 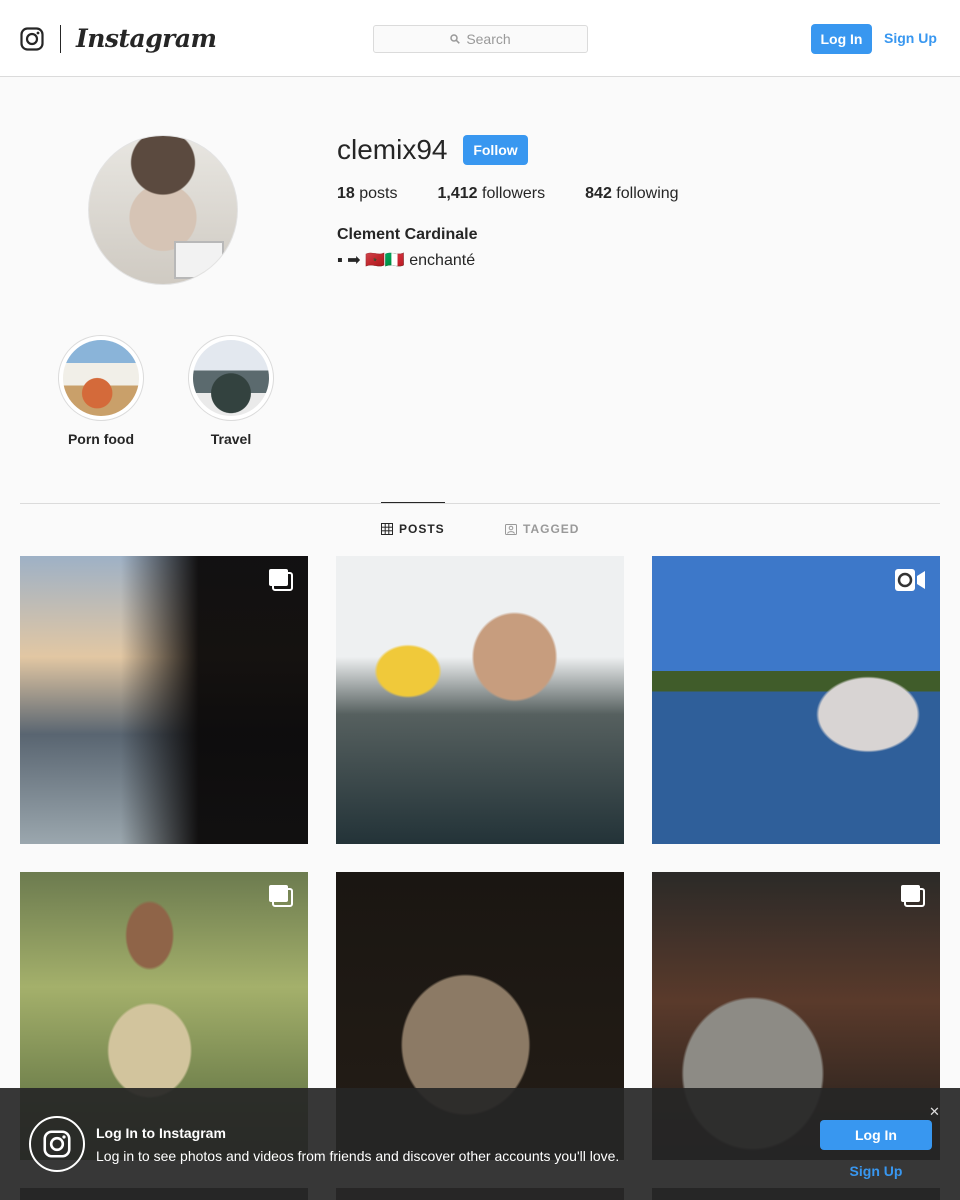 I want to click on search-input: Search, so click(x=480, y=39).